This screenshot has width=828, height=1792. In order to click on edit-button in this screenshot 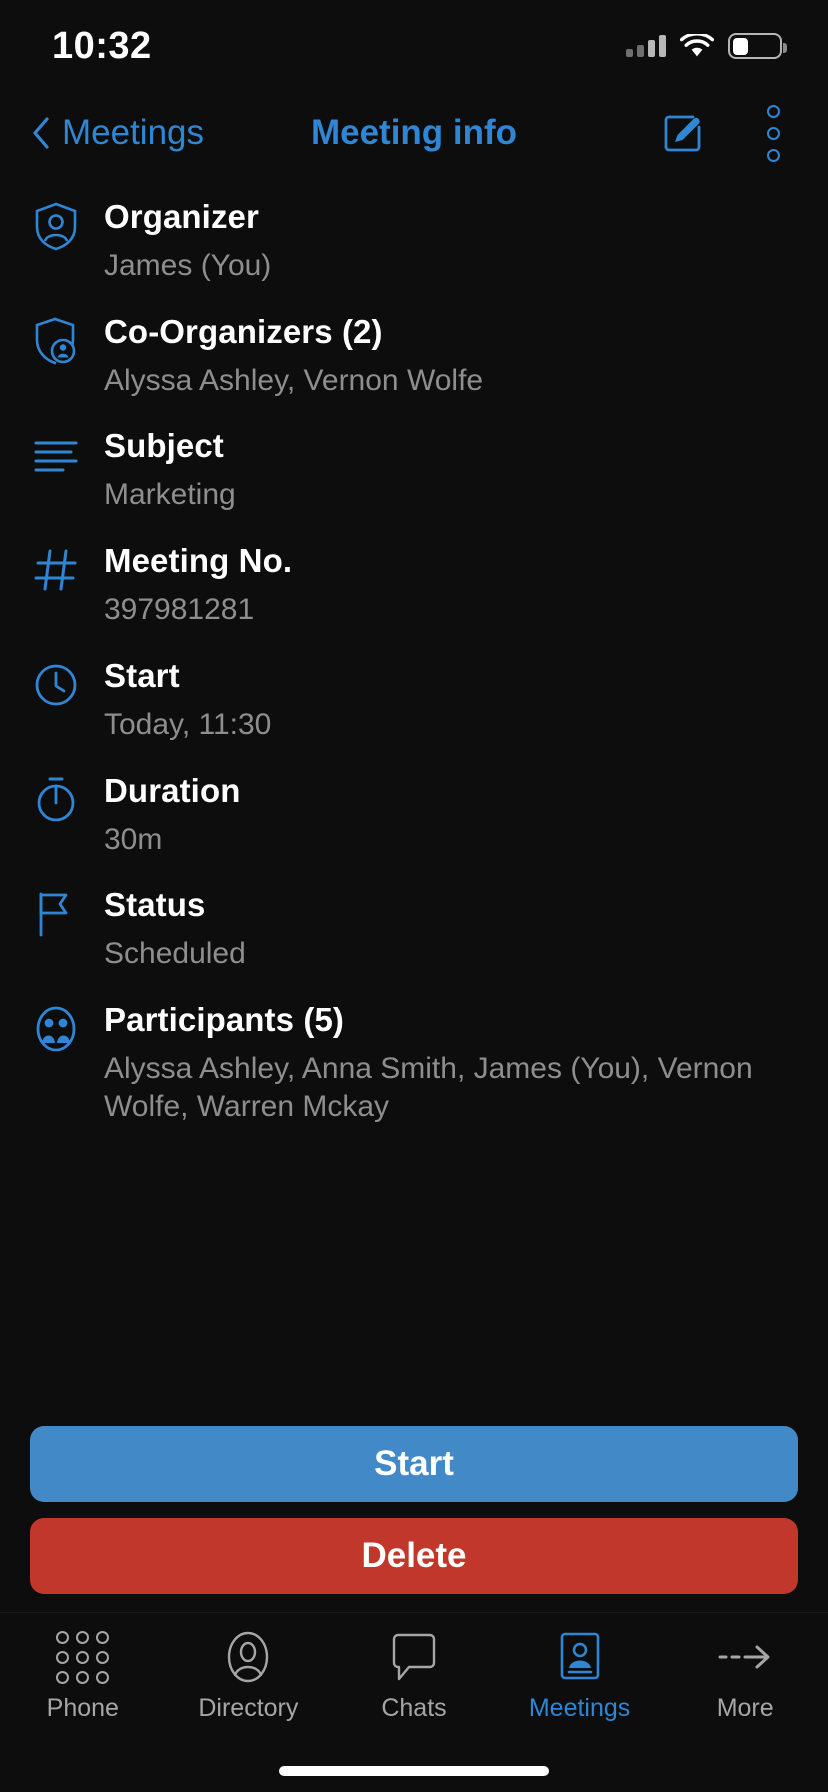, I will do `click(683, 133)`.